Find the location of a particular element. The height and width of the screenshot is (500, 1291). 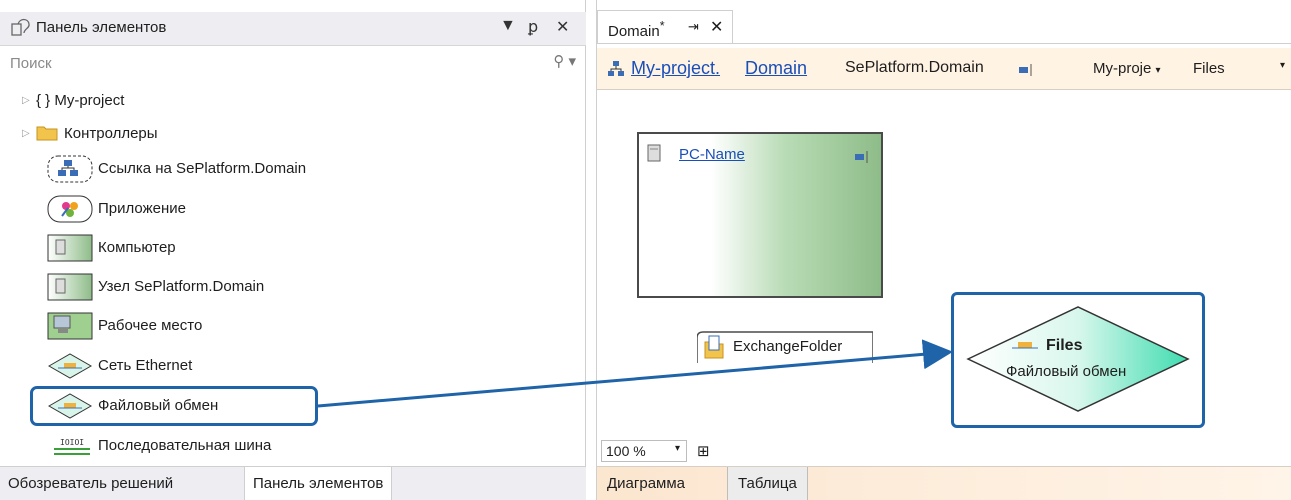

toolbox-item-label: Компьютер is located at coordinates (137, 247).